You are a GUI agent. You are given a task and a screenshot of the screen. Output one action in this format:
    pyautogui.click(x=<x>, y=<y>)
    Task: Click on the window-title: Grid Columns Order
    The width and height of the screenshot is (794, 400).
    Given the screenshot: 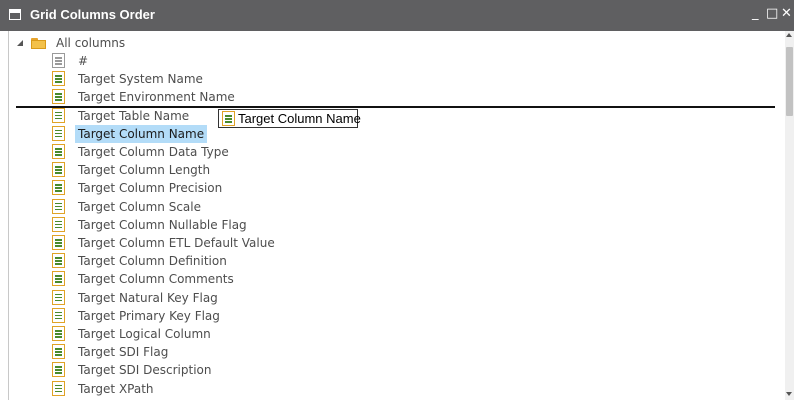 What is the action you would take?
    pyautogui.click(x=92, y=14)
    